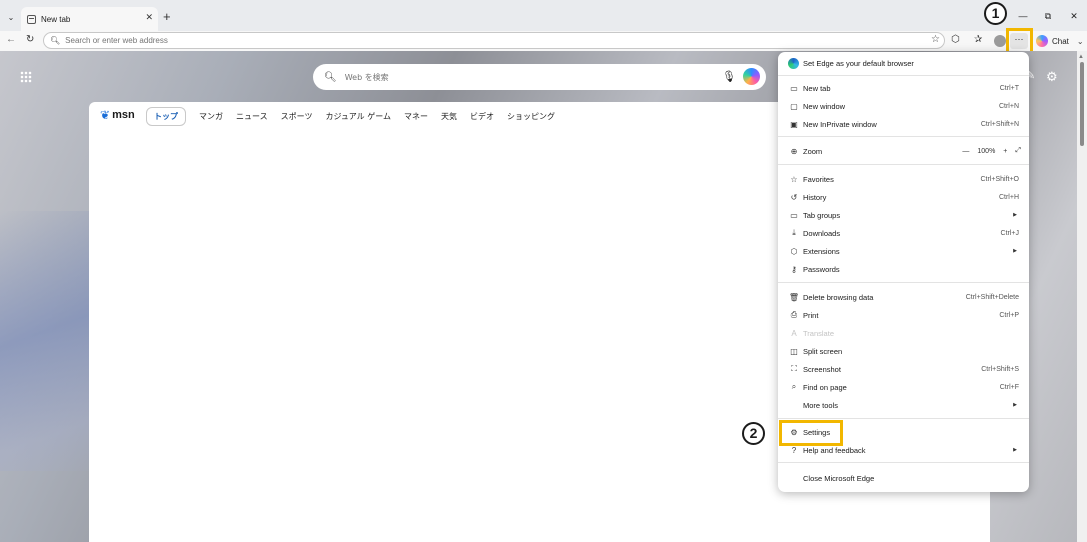 This screenshot has height=542, width=1087. Describe the element at coordinates (794, 386) in the screenshot. I see `find-icon: ⌕` at that location.